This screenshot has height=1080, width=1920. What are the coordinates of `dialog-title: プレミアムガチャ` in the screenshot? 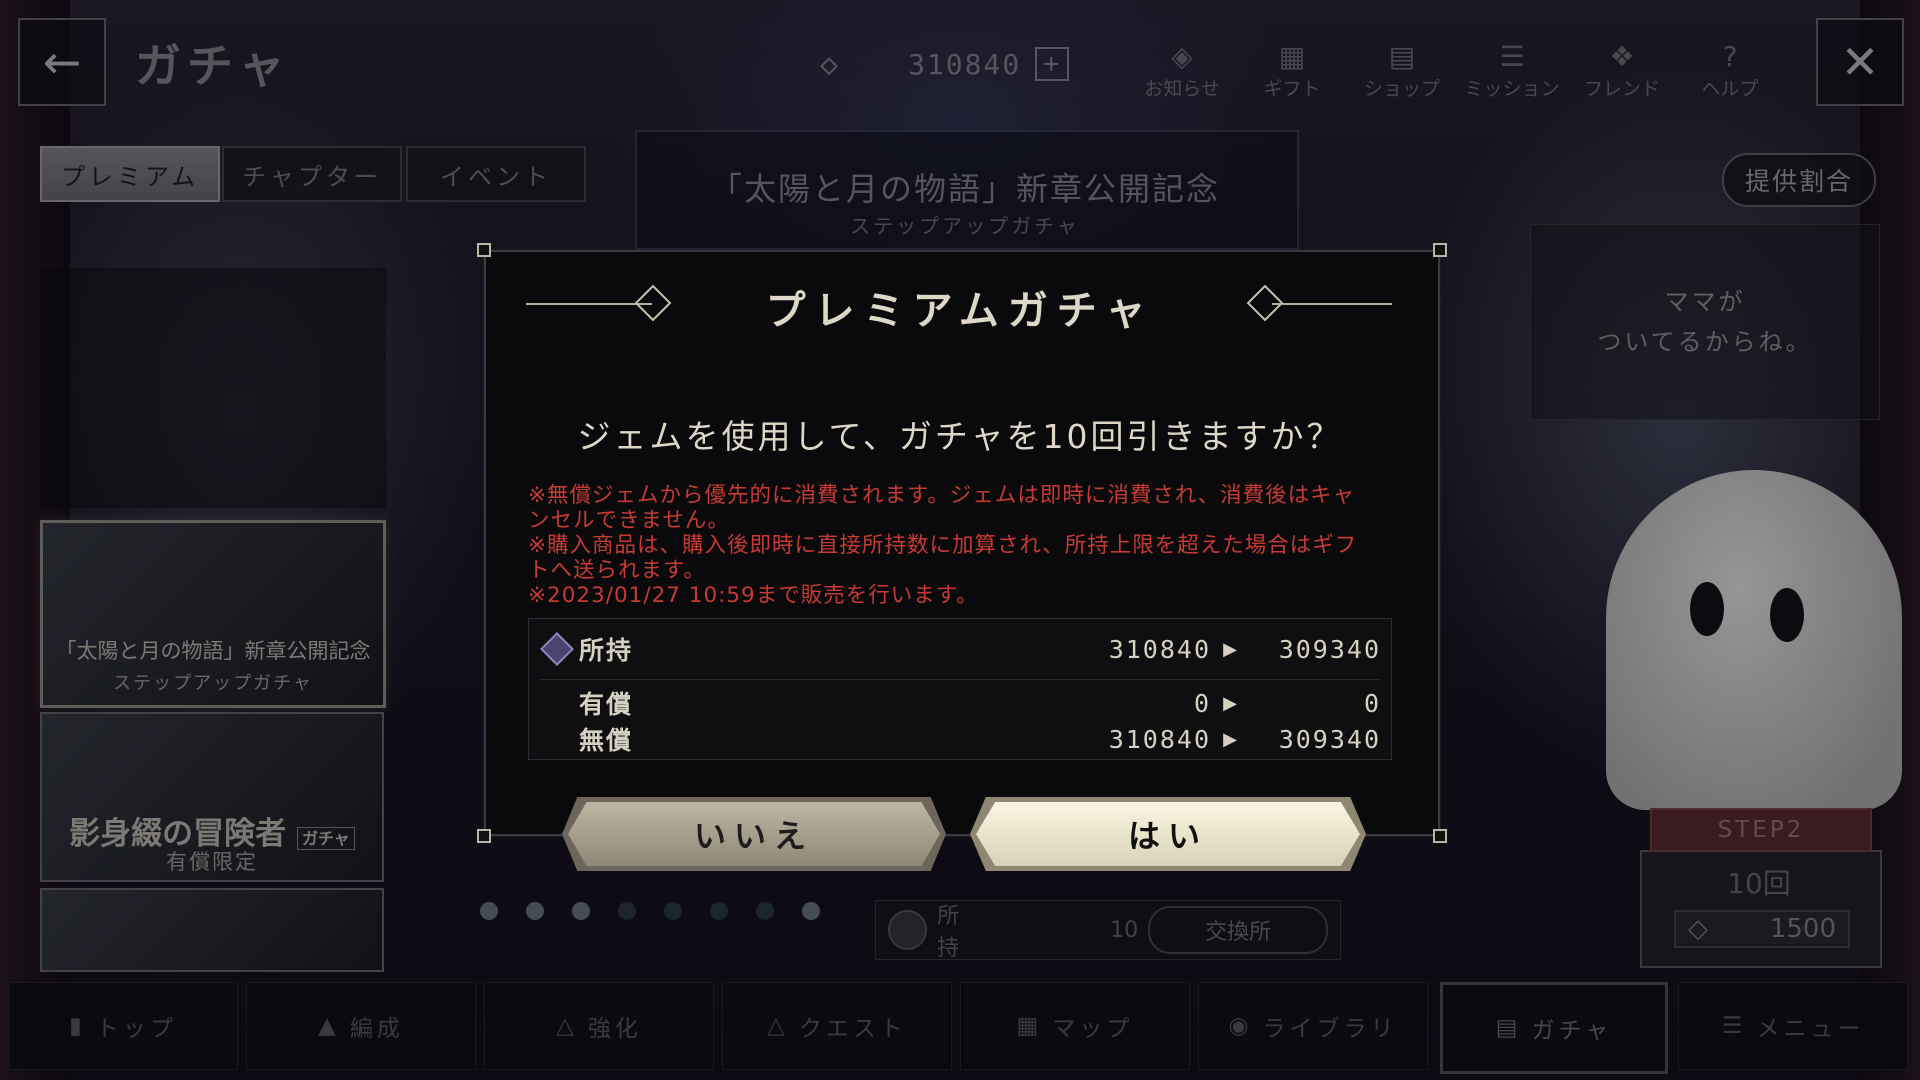 It's located at (960, 311).